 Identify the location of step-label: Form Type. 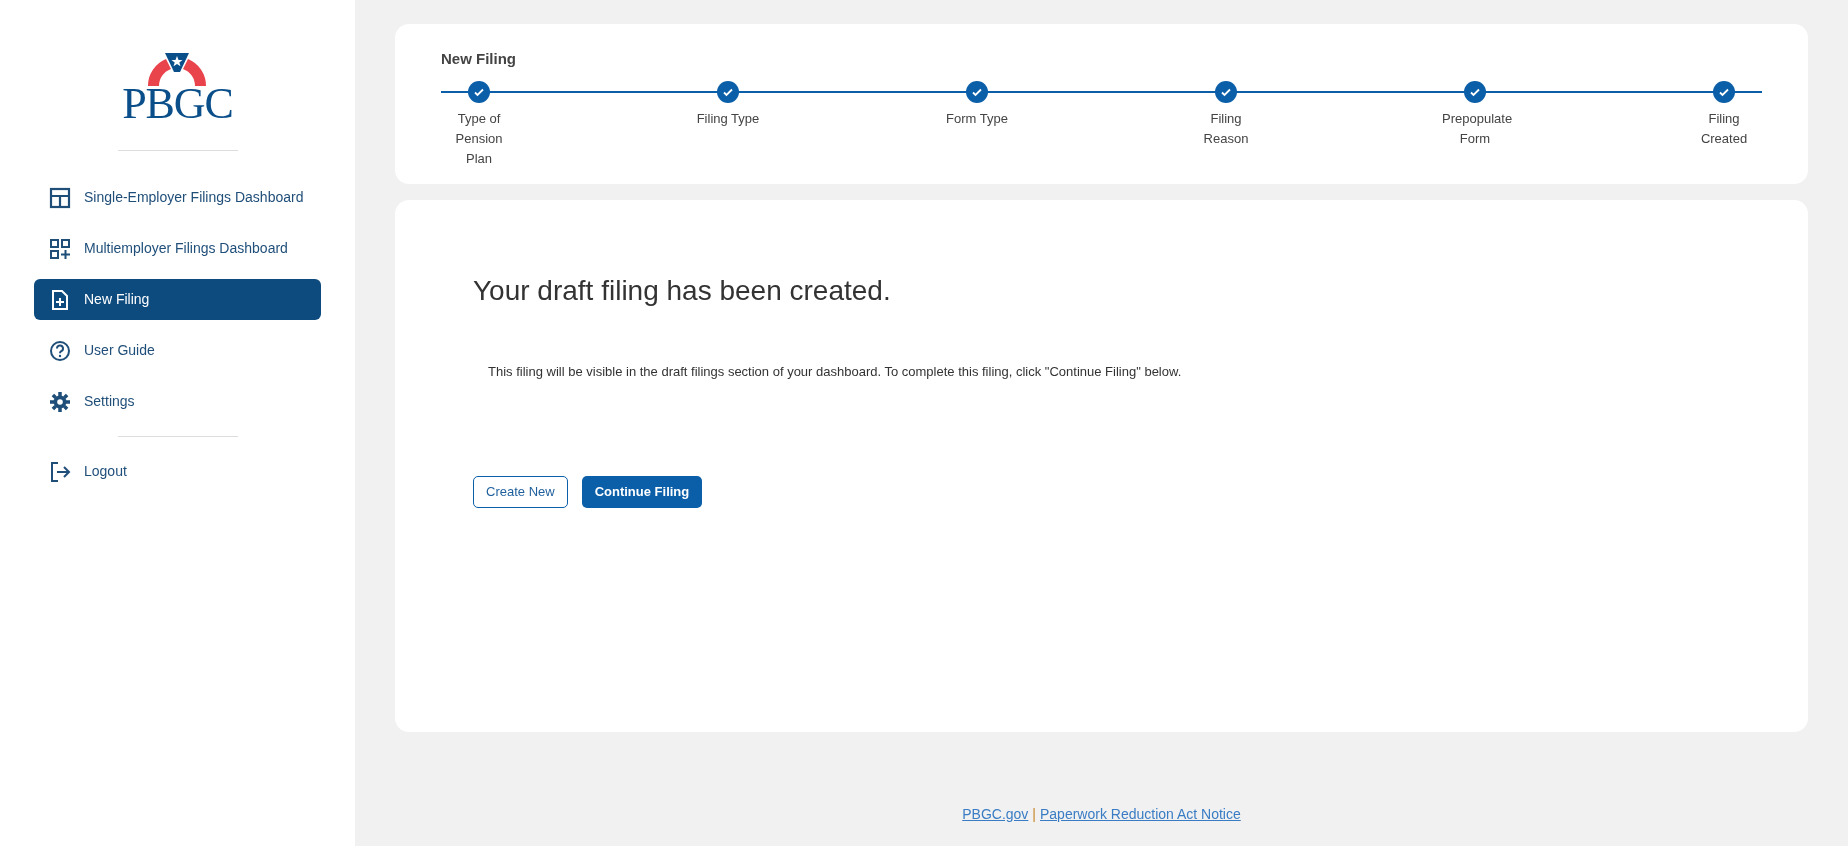
(977, 118).